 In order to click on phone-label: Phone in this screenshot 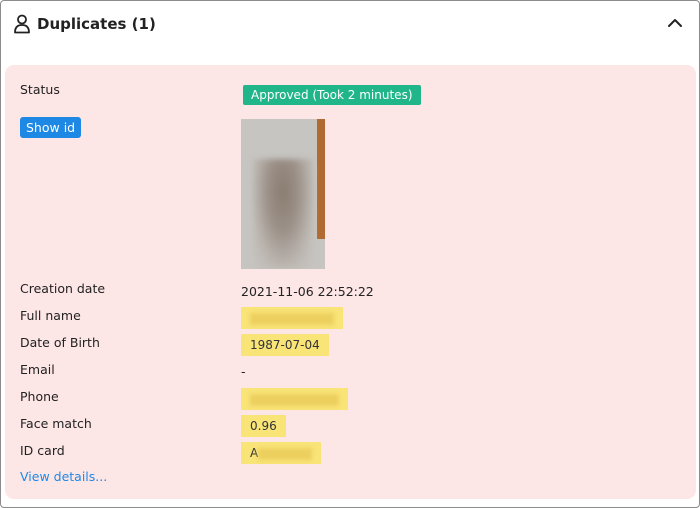, I will do `click(39, 396)`.